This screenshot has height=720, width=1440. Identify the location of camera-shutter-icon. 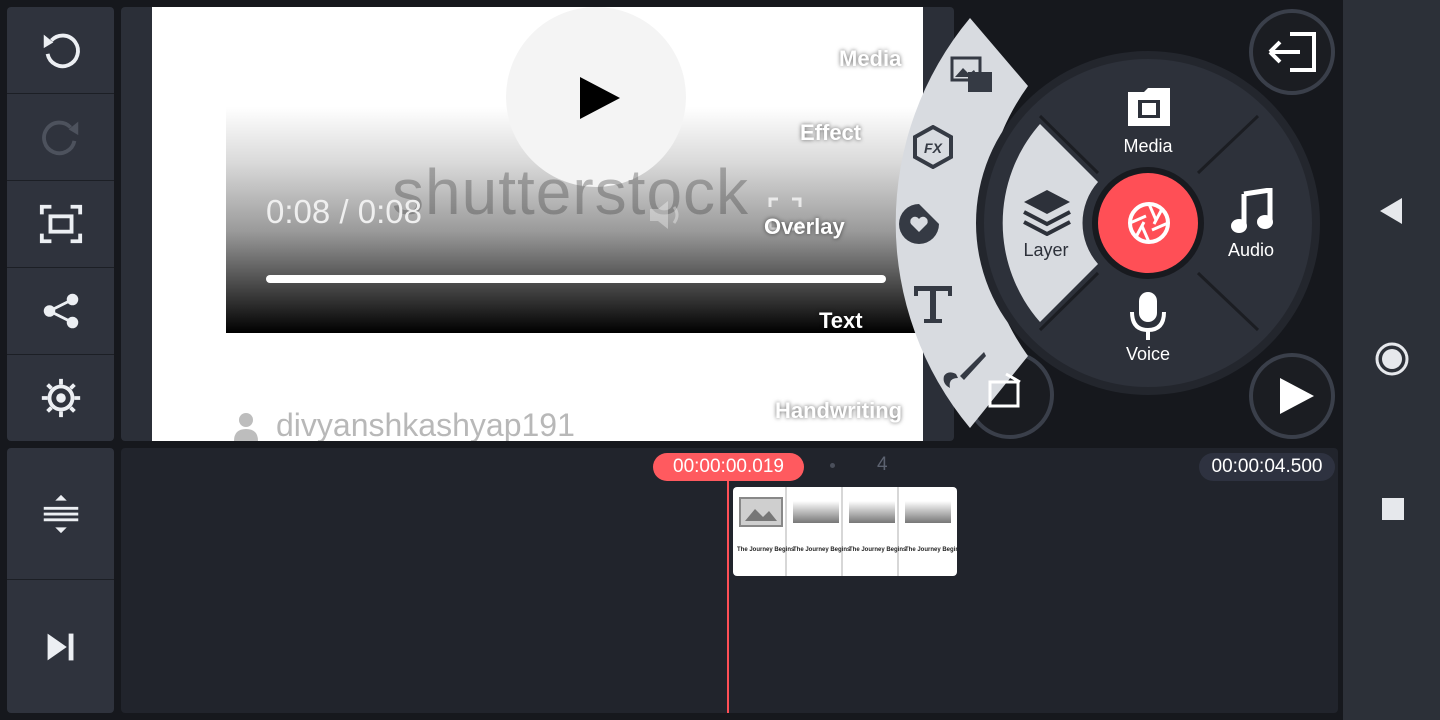
(1149, 223).